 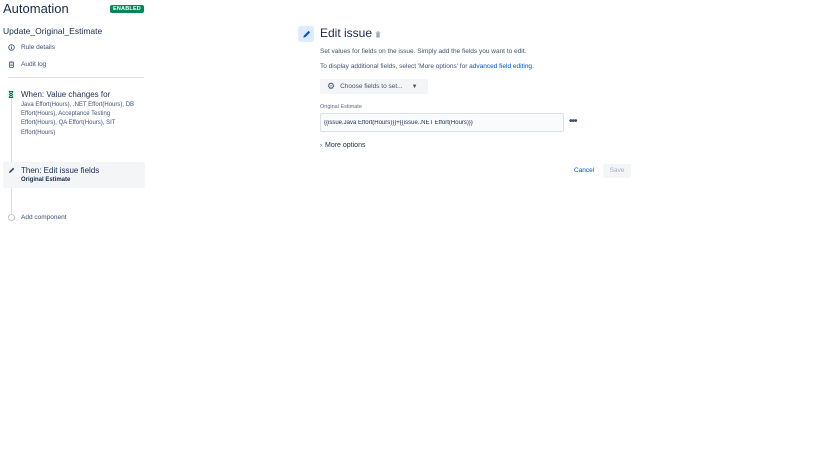 What do you see at coordinates (38, 47) in the screenshot?
I see `sidebar-item-label: Rule details` at bounding box center [38, 47].